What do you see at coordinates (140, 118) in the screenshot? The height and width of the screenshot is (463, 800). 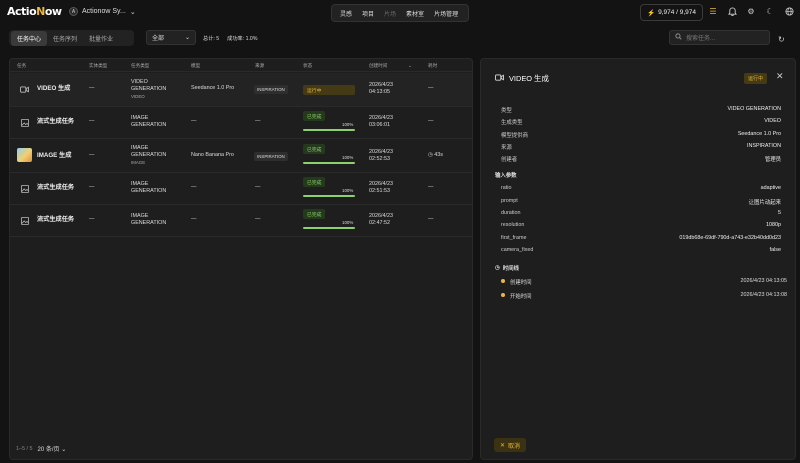 I see `task-type-line1: IMAGE` at bounding box center [140, 118].